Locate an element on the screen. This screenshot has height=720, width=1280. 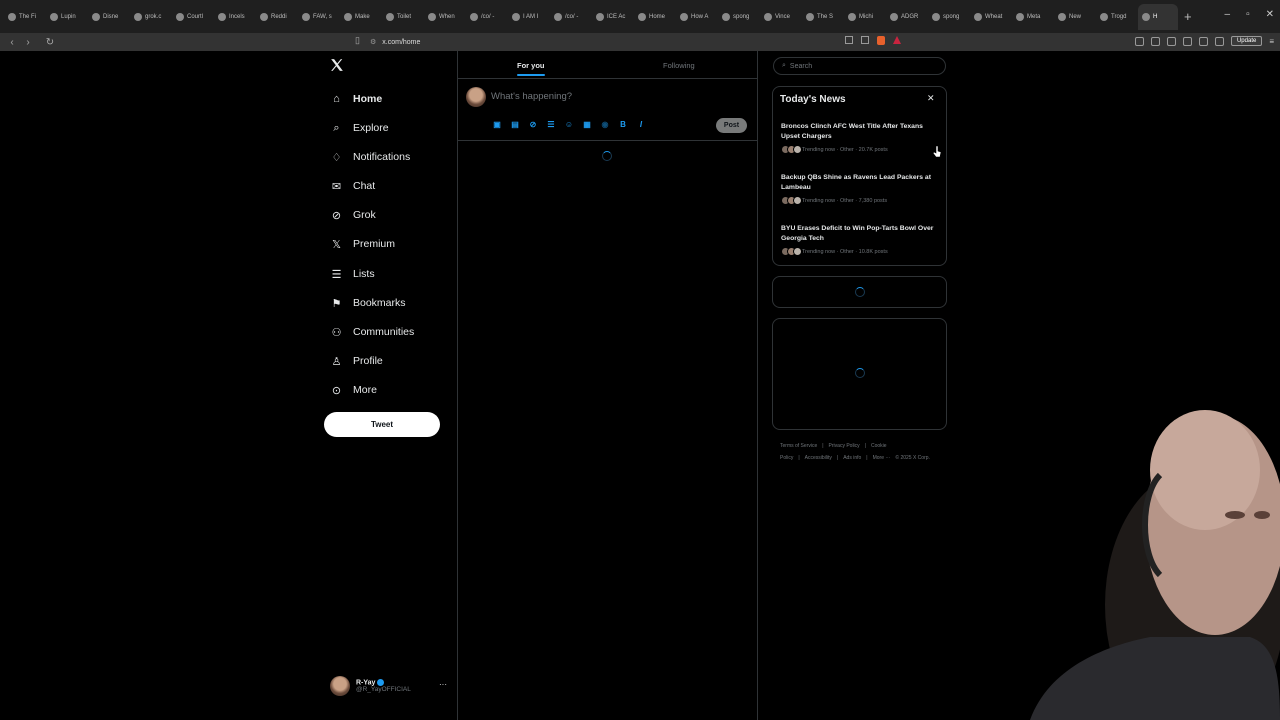
avatar-stack is located at coordinates (791, 200).